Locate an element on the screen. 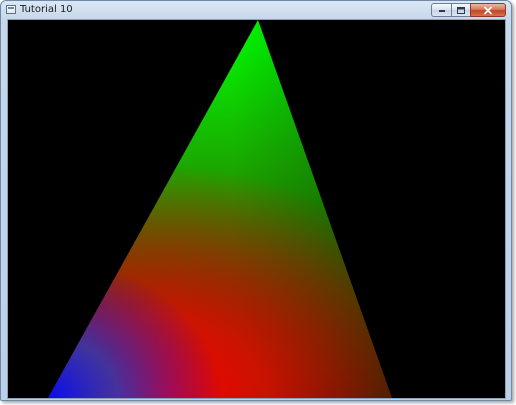  close-icon is located at coordinates (488, 10).